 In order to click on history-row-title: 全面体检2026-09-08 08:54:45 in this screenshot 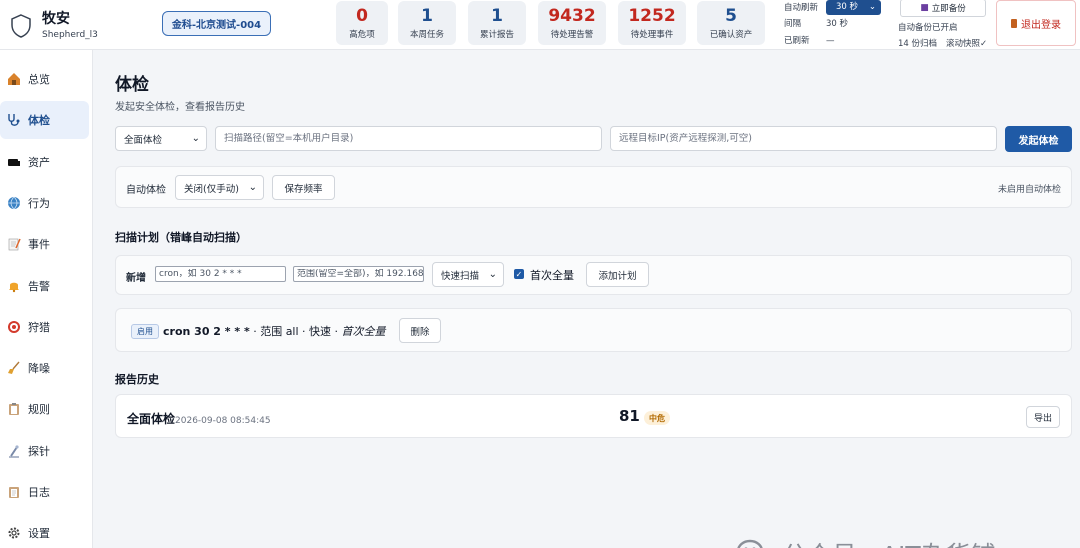, I will do `click(199, 418)`.